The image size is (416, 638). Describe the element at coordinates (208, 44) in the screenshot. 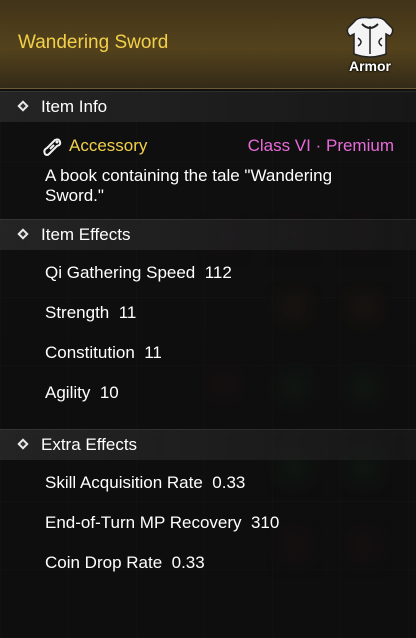

I see `tooltip-title-bar: Wandering Sword Armor` at that location.